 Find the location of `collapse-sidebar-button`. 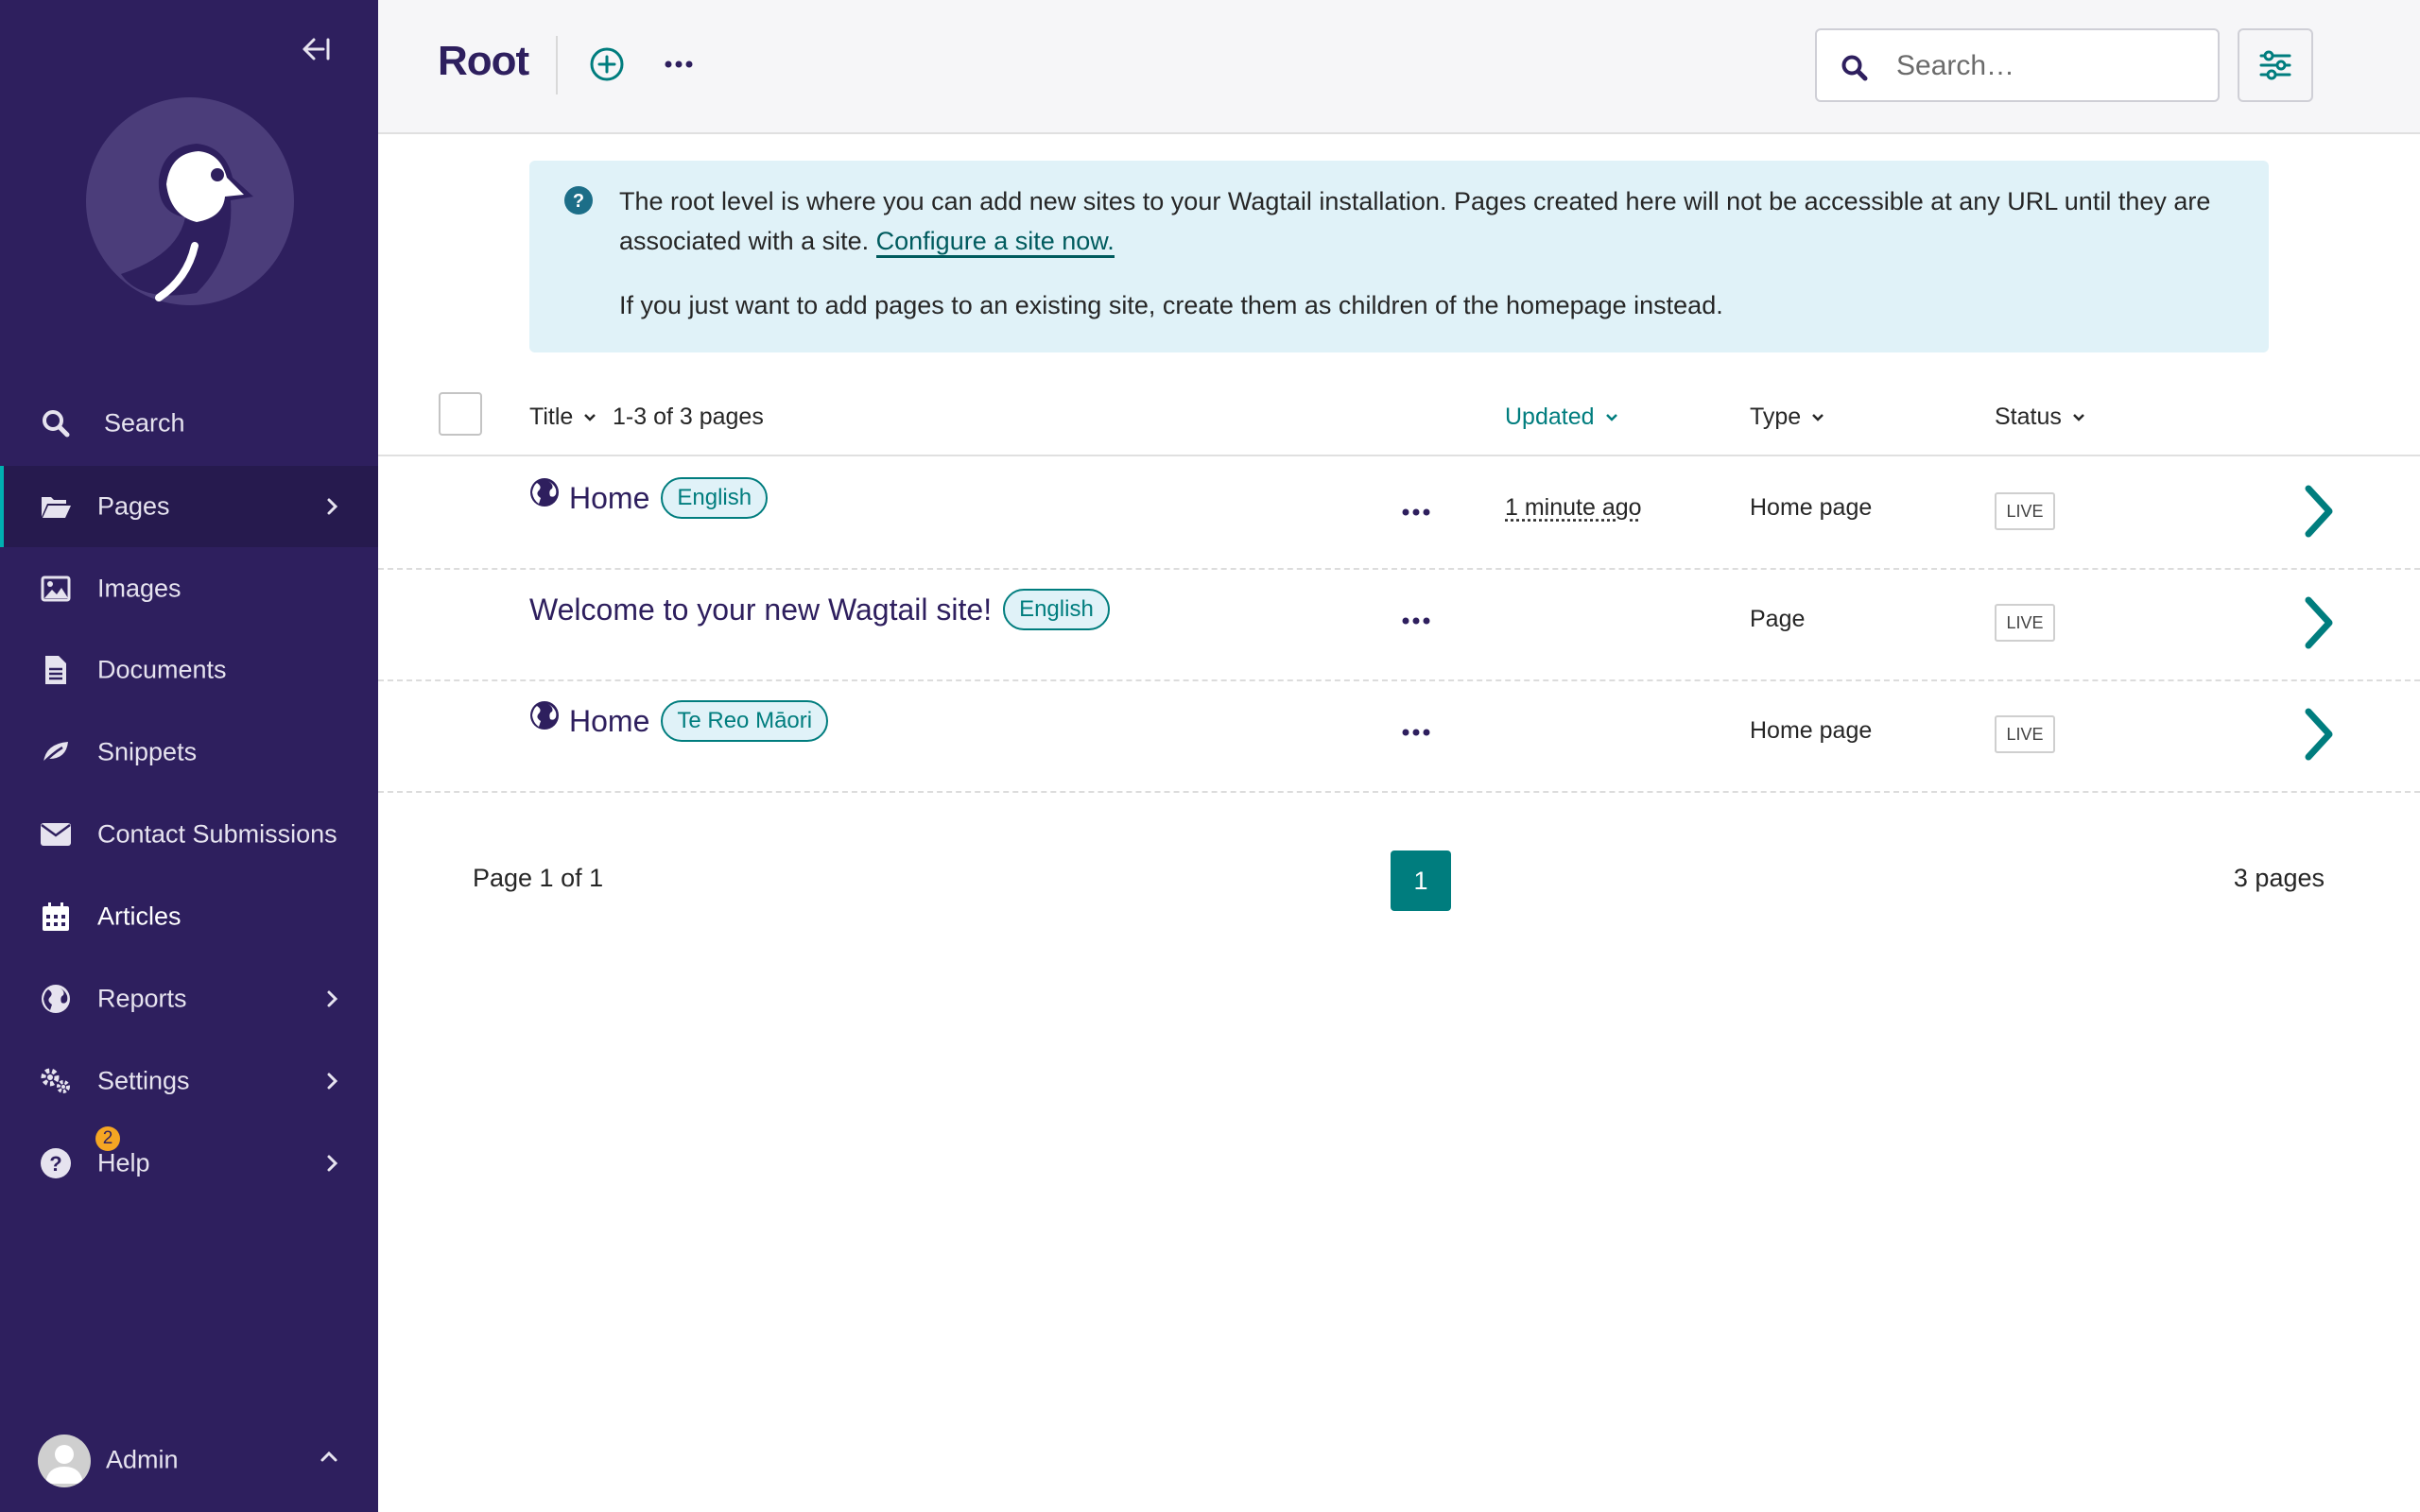

collapse-sidebar-button is located at coordinates (316, 49).